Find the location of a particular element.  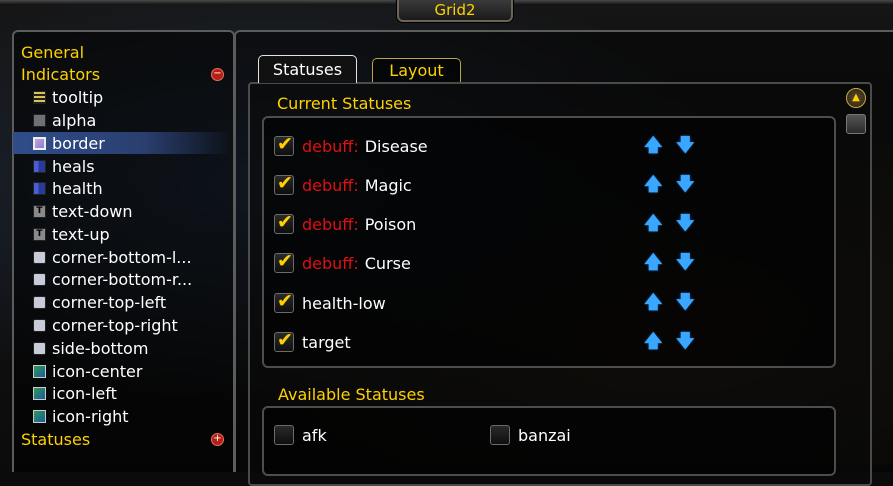

tree-item-icon-right: icon-right is located at coordinates (122, 416).